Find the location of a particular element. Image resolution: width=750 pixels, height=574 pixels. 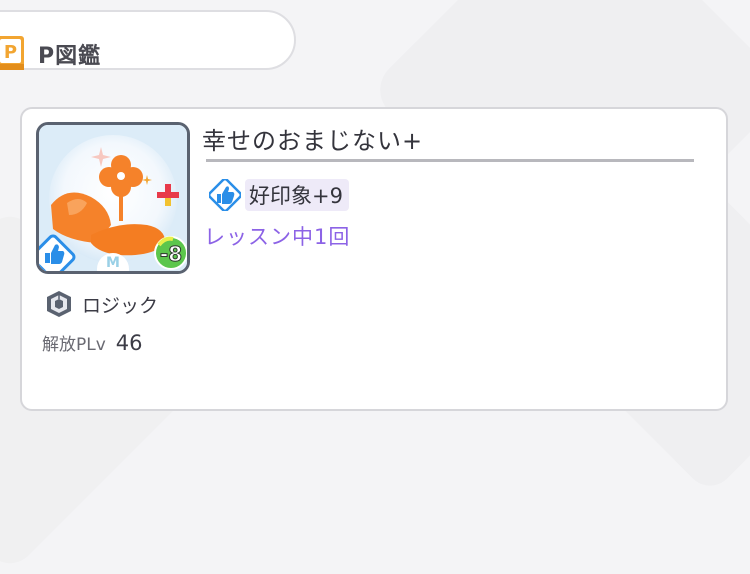

cost-value: -8 is located at coordinates (171, 254).